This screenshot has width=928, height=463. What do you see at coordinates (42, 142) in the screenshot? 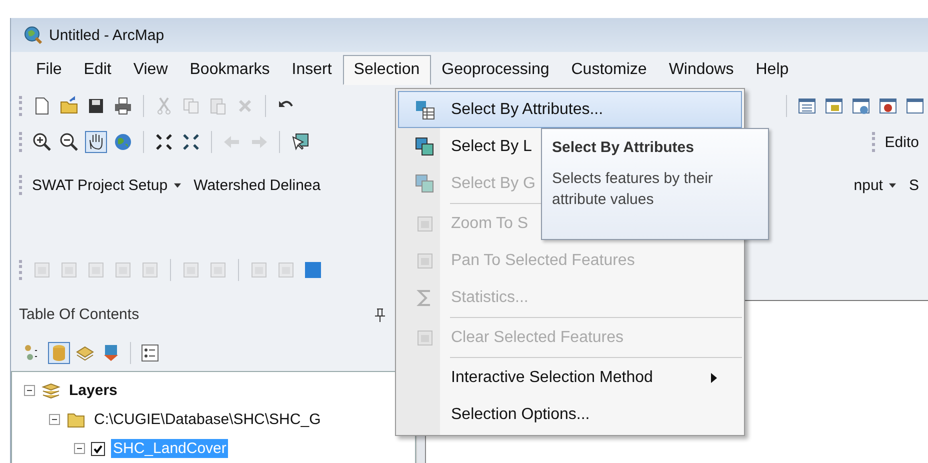
I see `zoom-in-icon` at bounding box center [42, 142].